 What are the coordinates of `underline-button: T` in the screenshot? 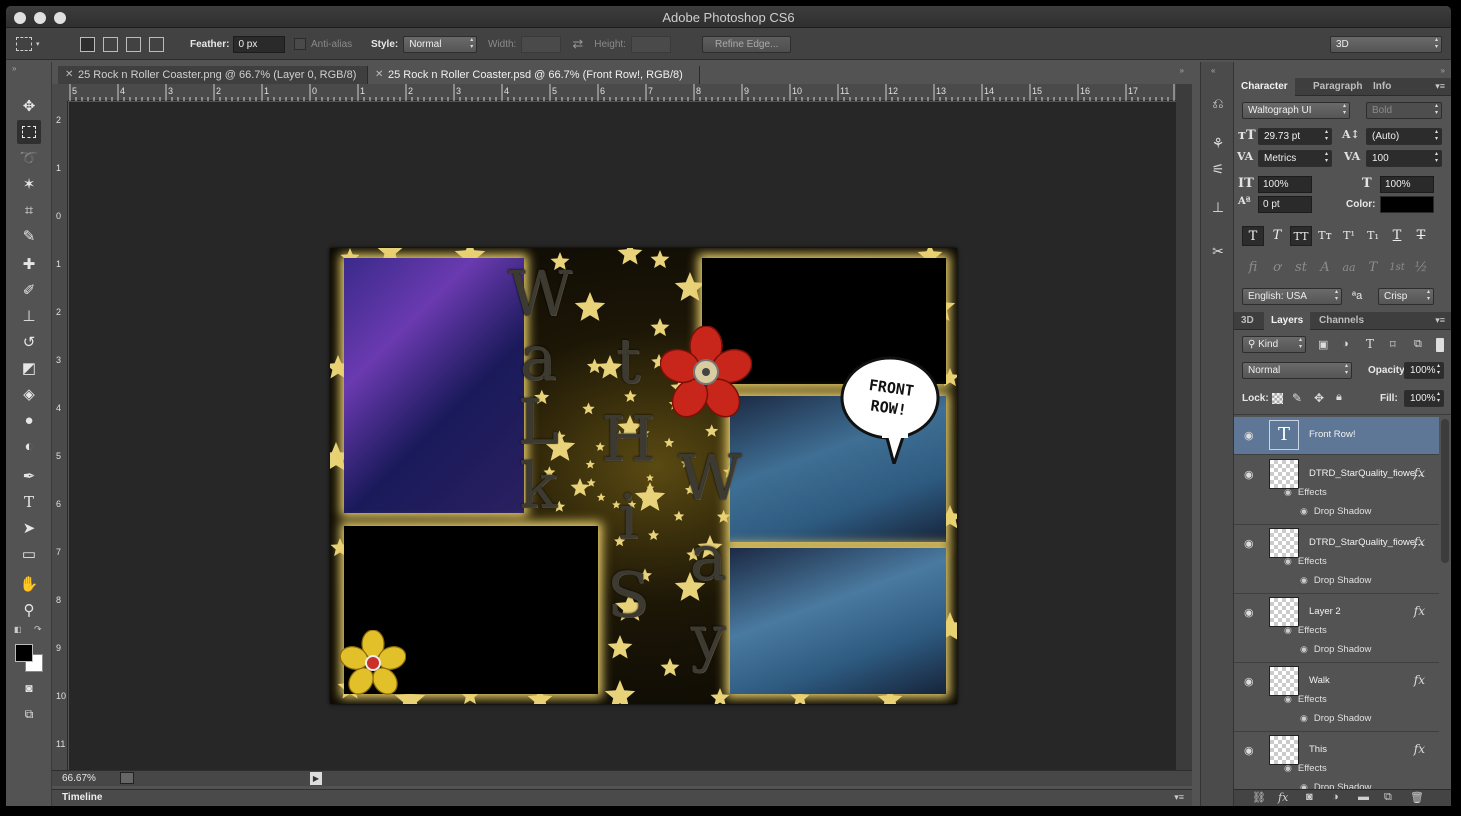 It's located at (1397, 236).